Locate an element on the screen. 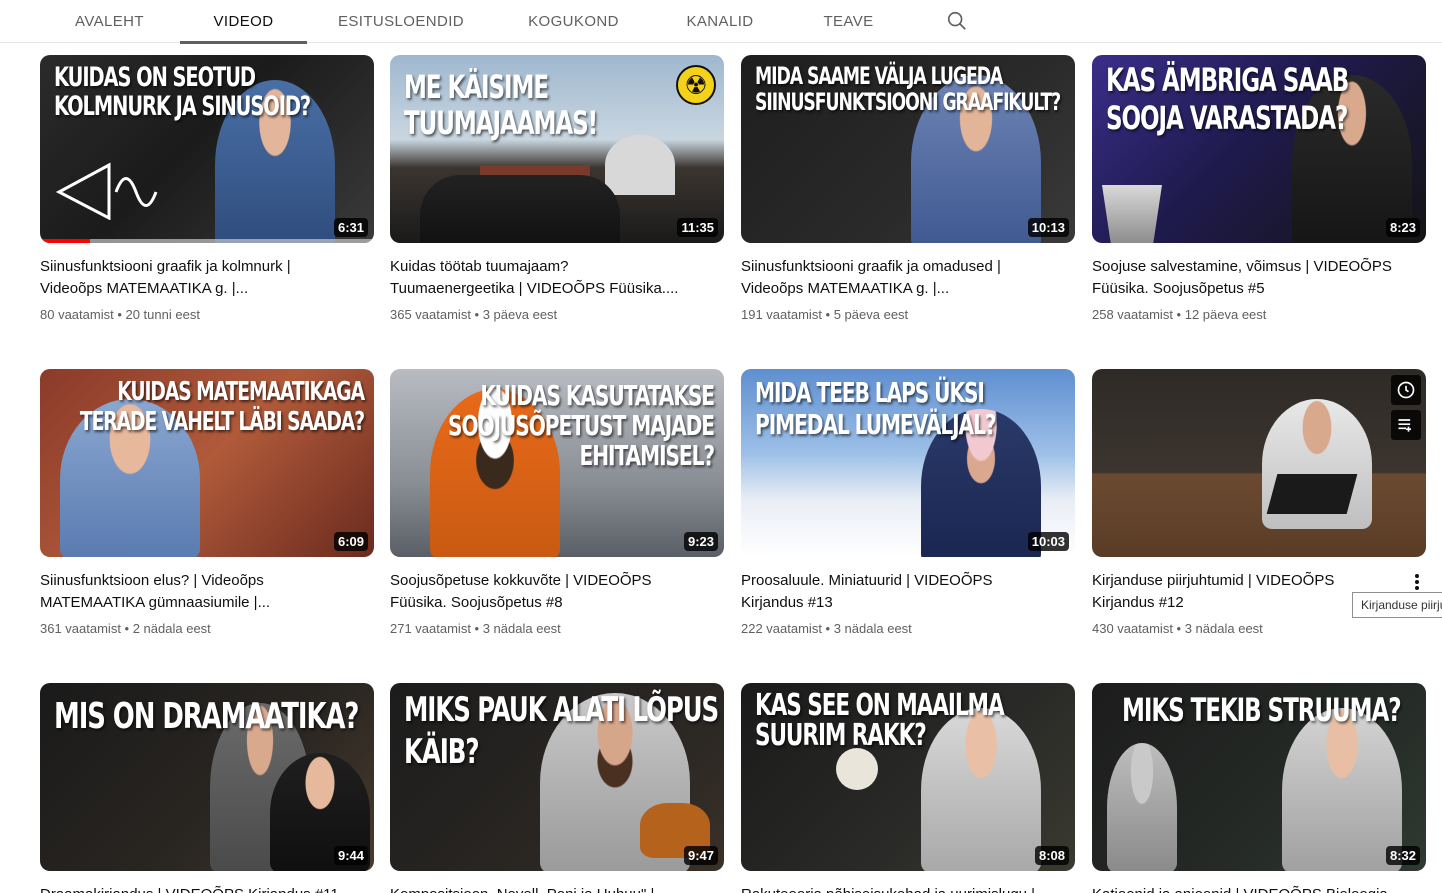 The height and width of the screenshot is (893, 1442). video-meta: 271 vaatamist • 3 nädala eest is located at coordinates (475, 628).